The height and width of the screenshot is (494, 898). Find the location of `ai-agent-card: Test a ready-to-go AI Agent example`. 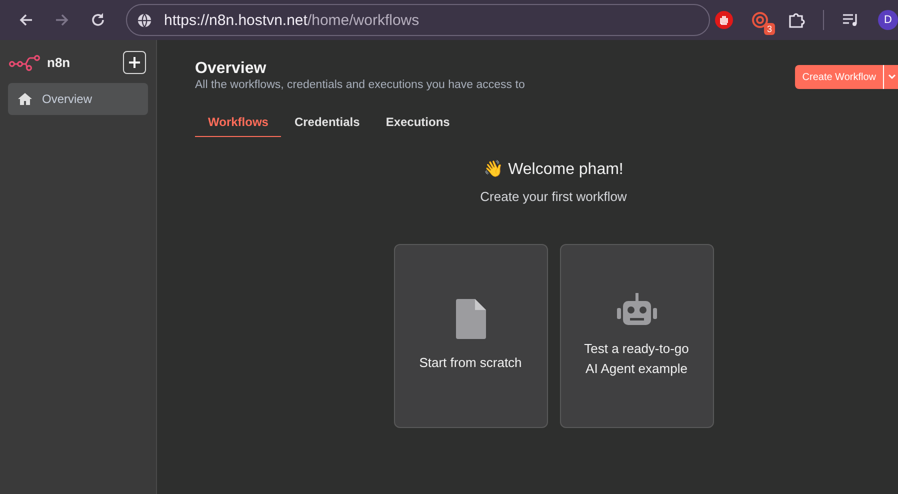

ai-agent-card: Test a ready-to-go AI Agent example is located at coordinates (637, 336).